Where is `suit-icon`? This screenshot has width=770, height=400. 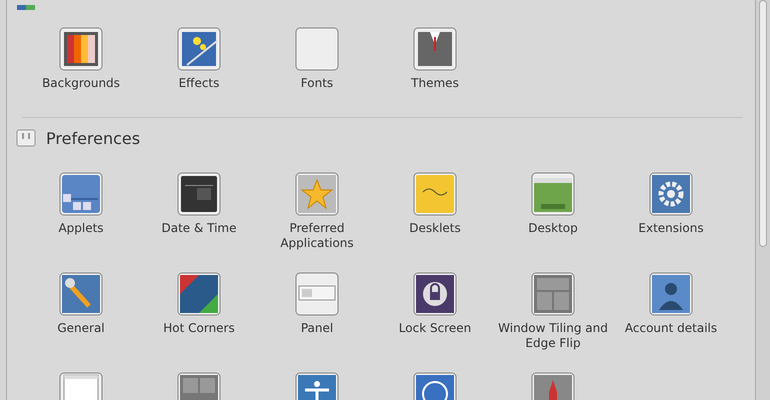
suit-icon is located at coordinates (435, 49).